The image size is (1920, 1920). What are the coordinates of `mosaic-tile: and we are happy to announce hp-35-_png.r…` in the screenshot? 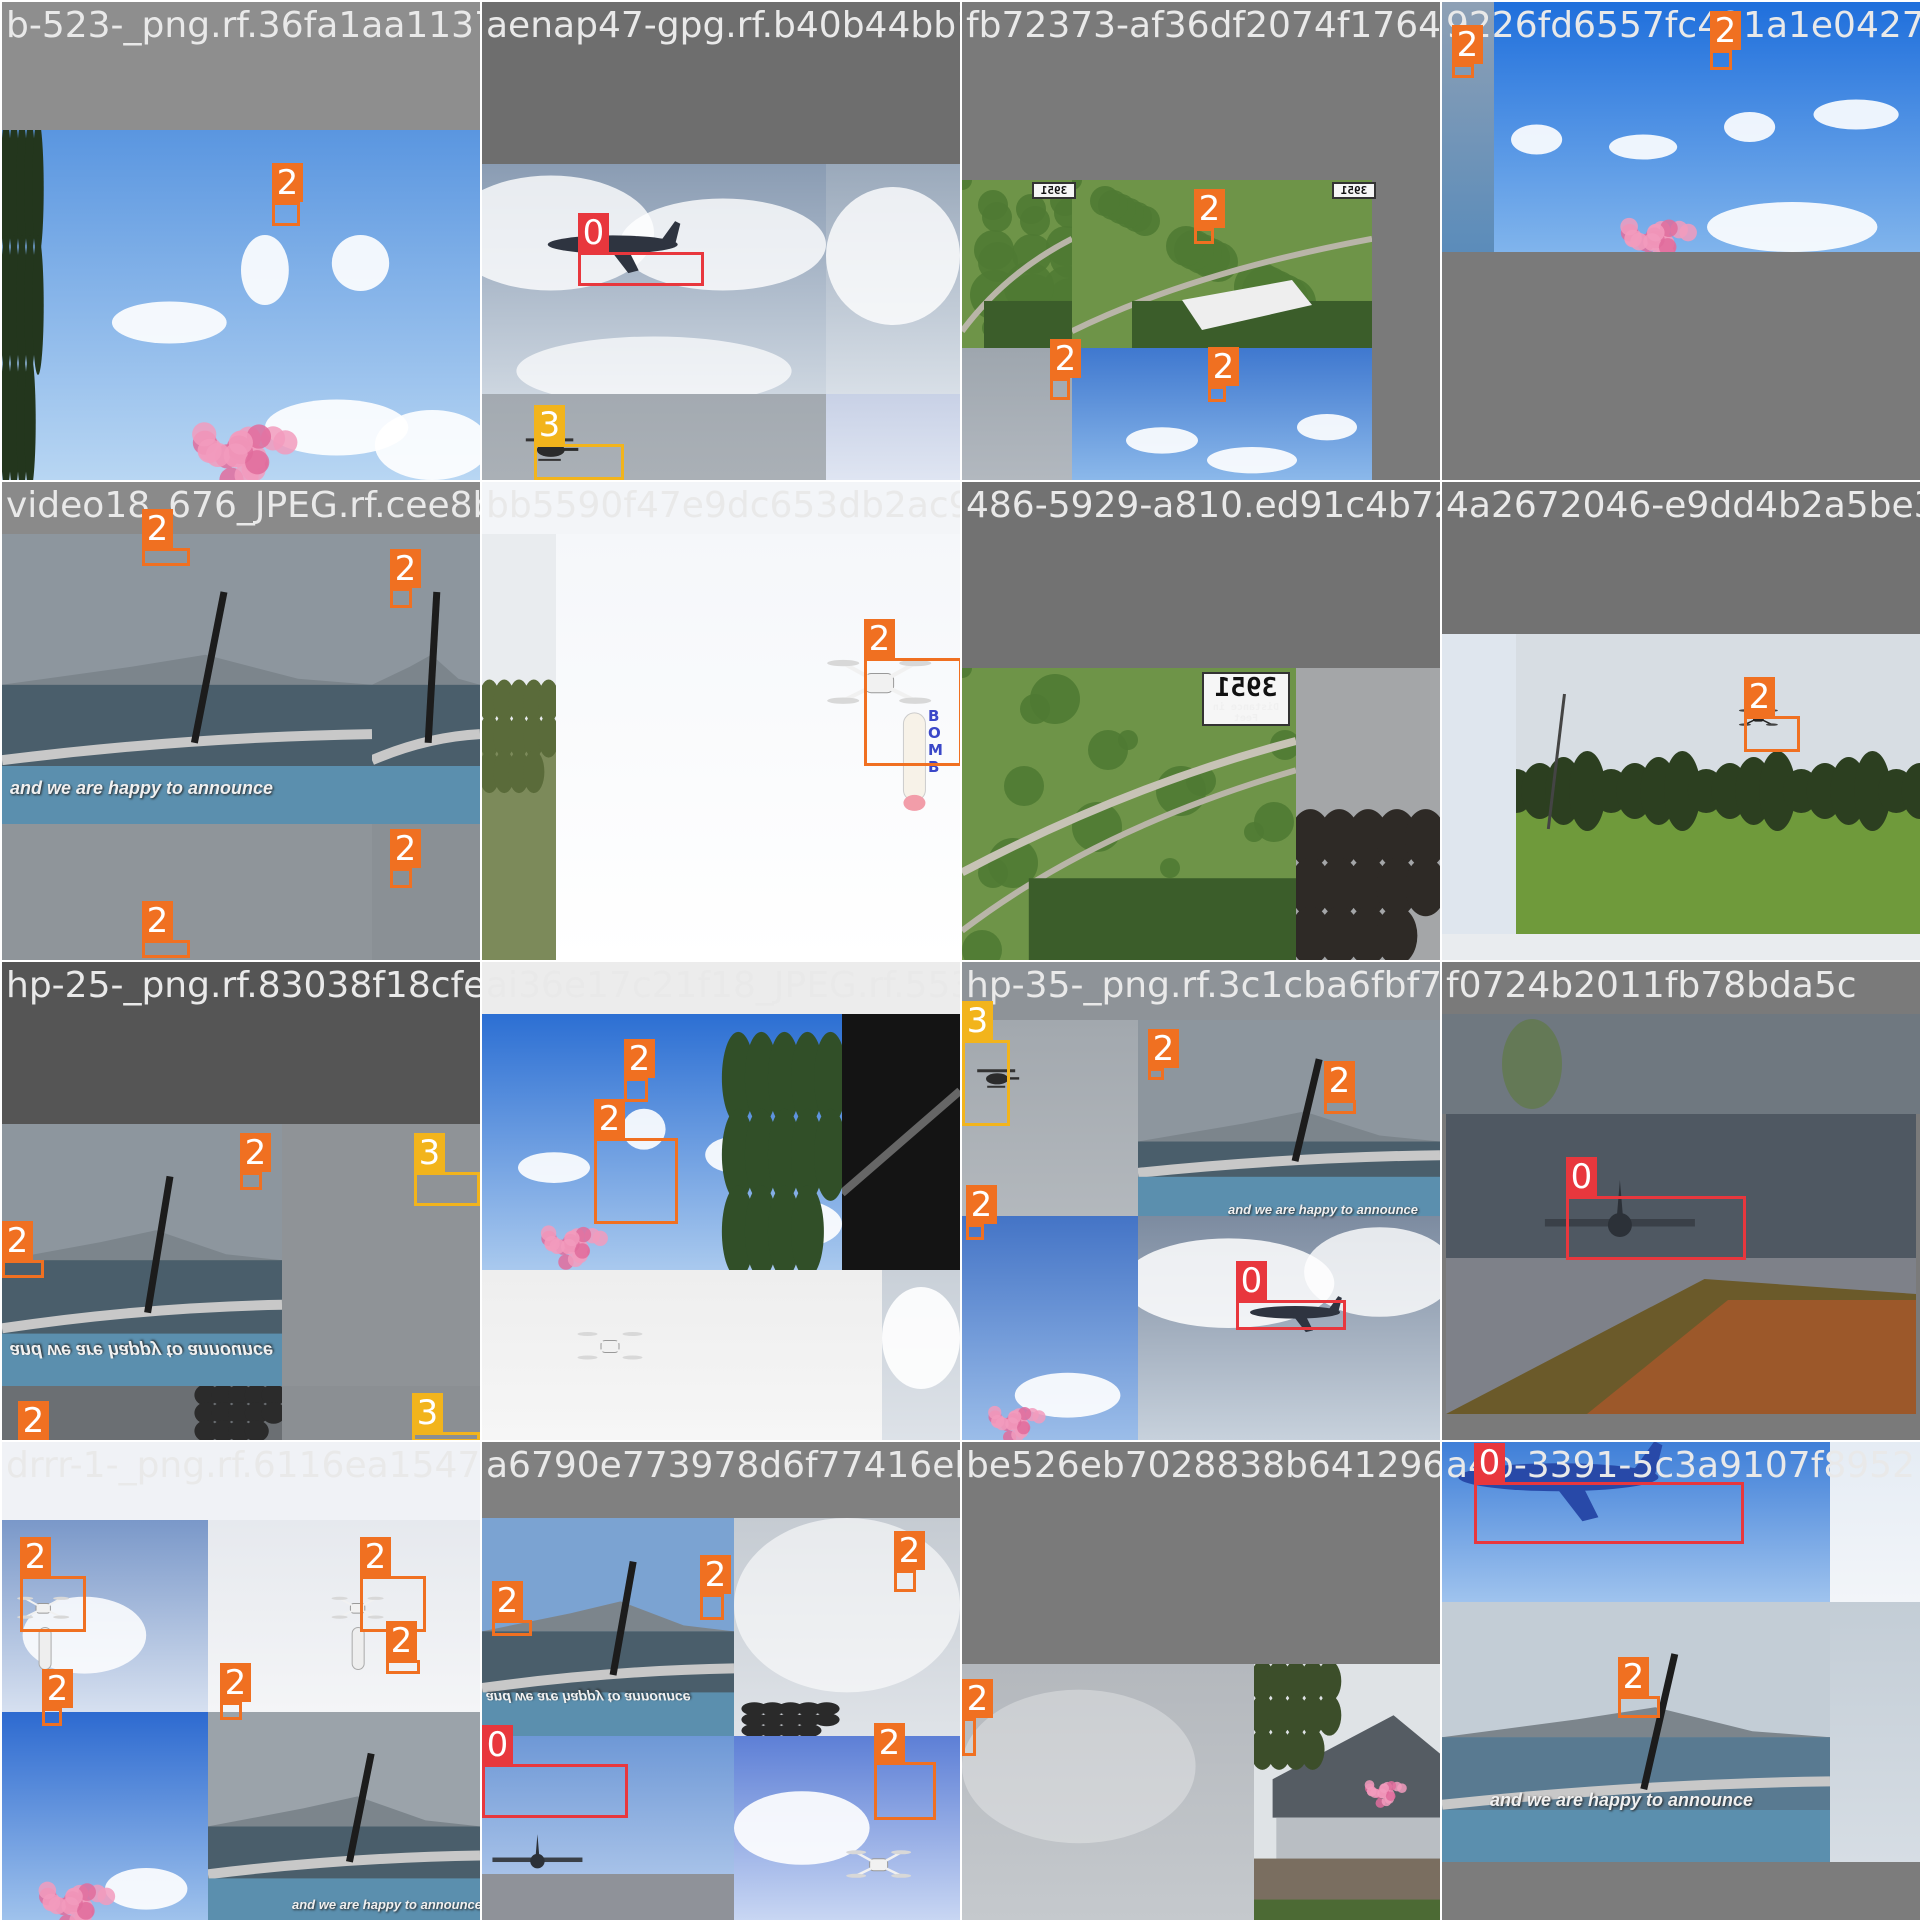 It's located at (1201, 1201).